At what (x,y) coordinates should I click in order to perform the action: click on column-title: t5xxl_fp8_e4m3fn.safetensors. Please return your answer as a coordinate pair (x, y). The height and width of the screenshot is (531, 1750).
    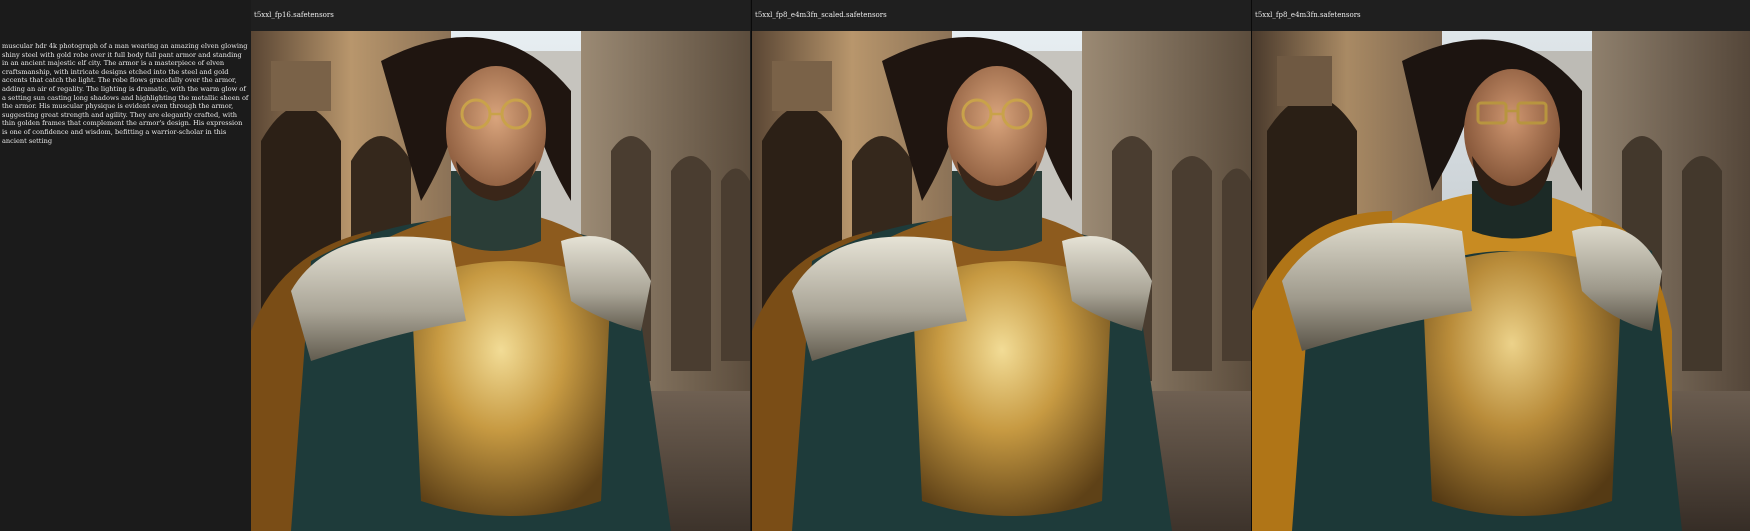
    Looking at the image, I should click on (1308, 15).